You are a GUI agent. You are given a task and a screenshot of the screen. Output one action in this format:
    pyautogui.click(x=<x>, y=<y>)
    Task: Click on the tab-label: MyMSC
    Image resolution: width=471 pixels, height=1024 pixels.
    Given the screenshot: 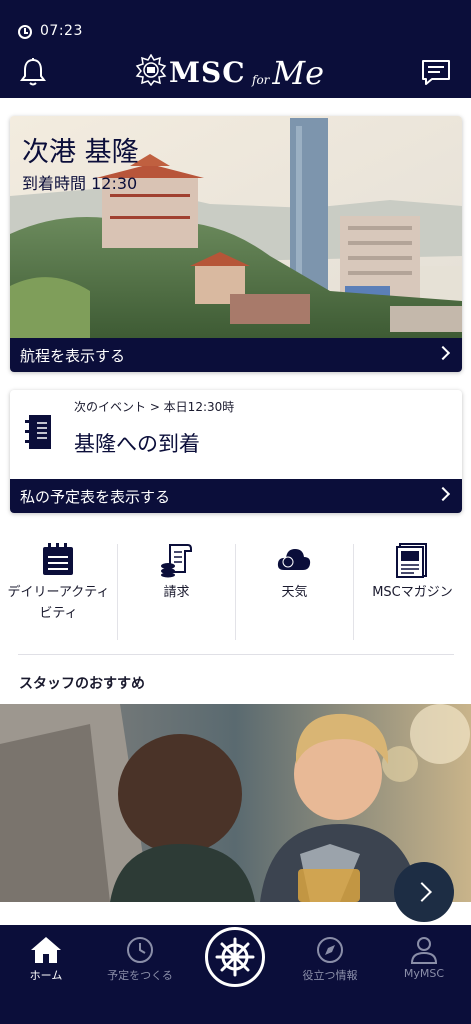 What is the action you would take?
    pyautogui.click(x=424, y=973)
    